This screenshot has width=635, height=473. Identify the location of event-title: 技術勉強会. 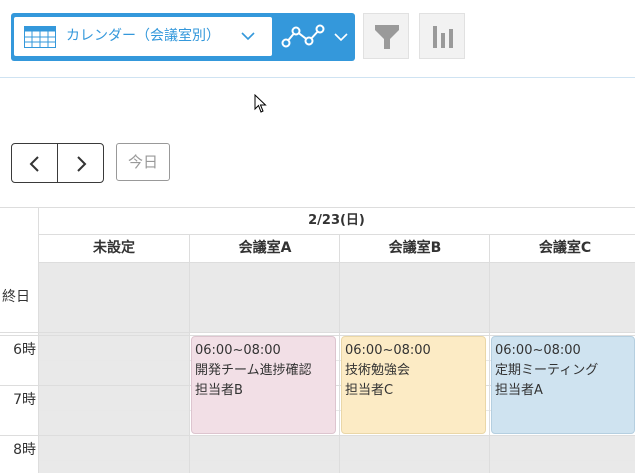
(378, 370).